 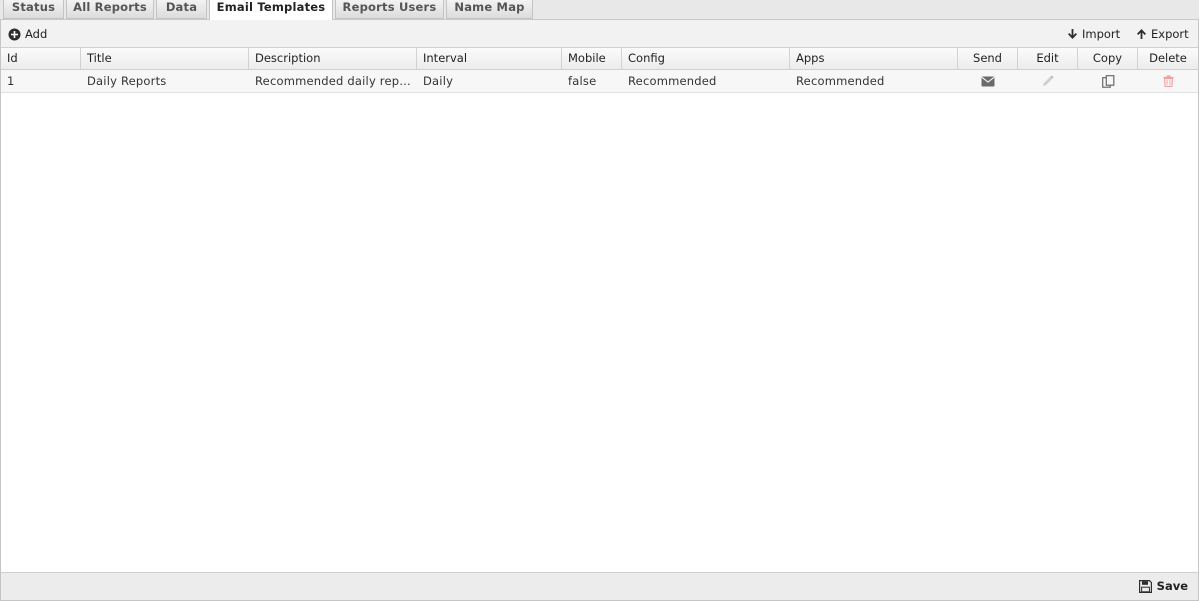 I want to click on column-header-apps: Apps, so click(x=874, y=58).